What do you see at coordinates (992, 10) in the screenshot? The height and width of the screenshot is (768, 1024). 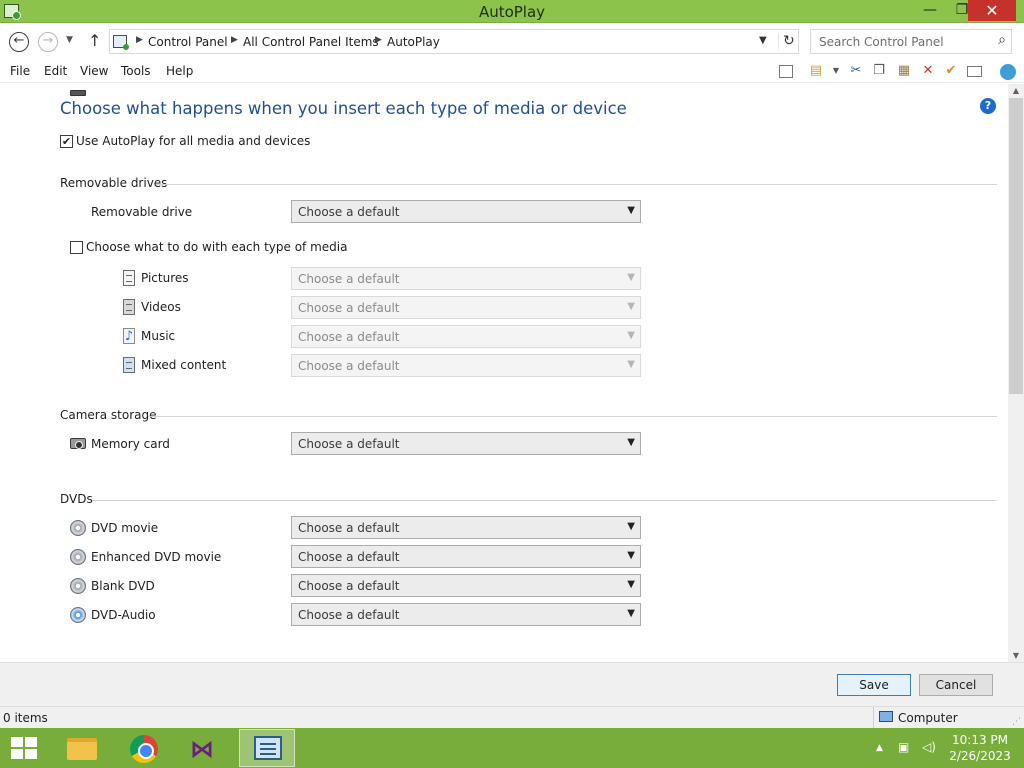 I see `close-button: ✕` at bounding box center [992, 10].